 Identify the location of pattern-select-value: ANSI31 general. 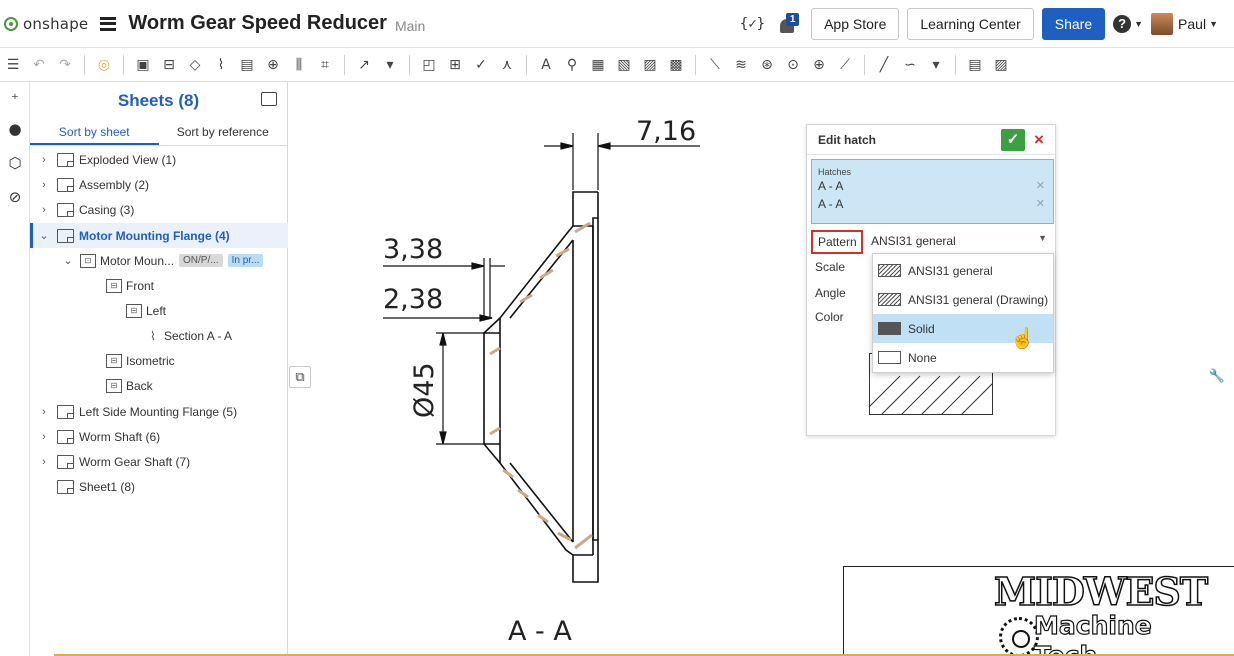
(913, 241).